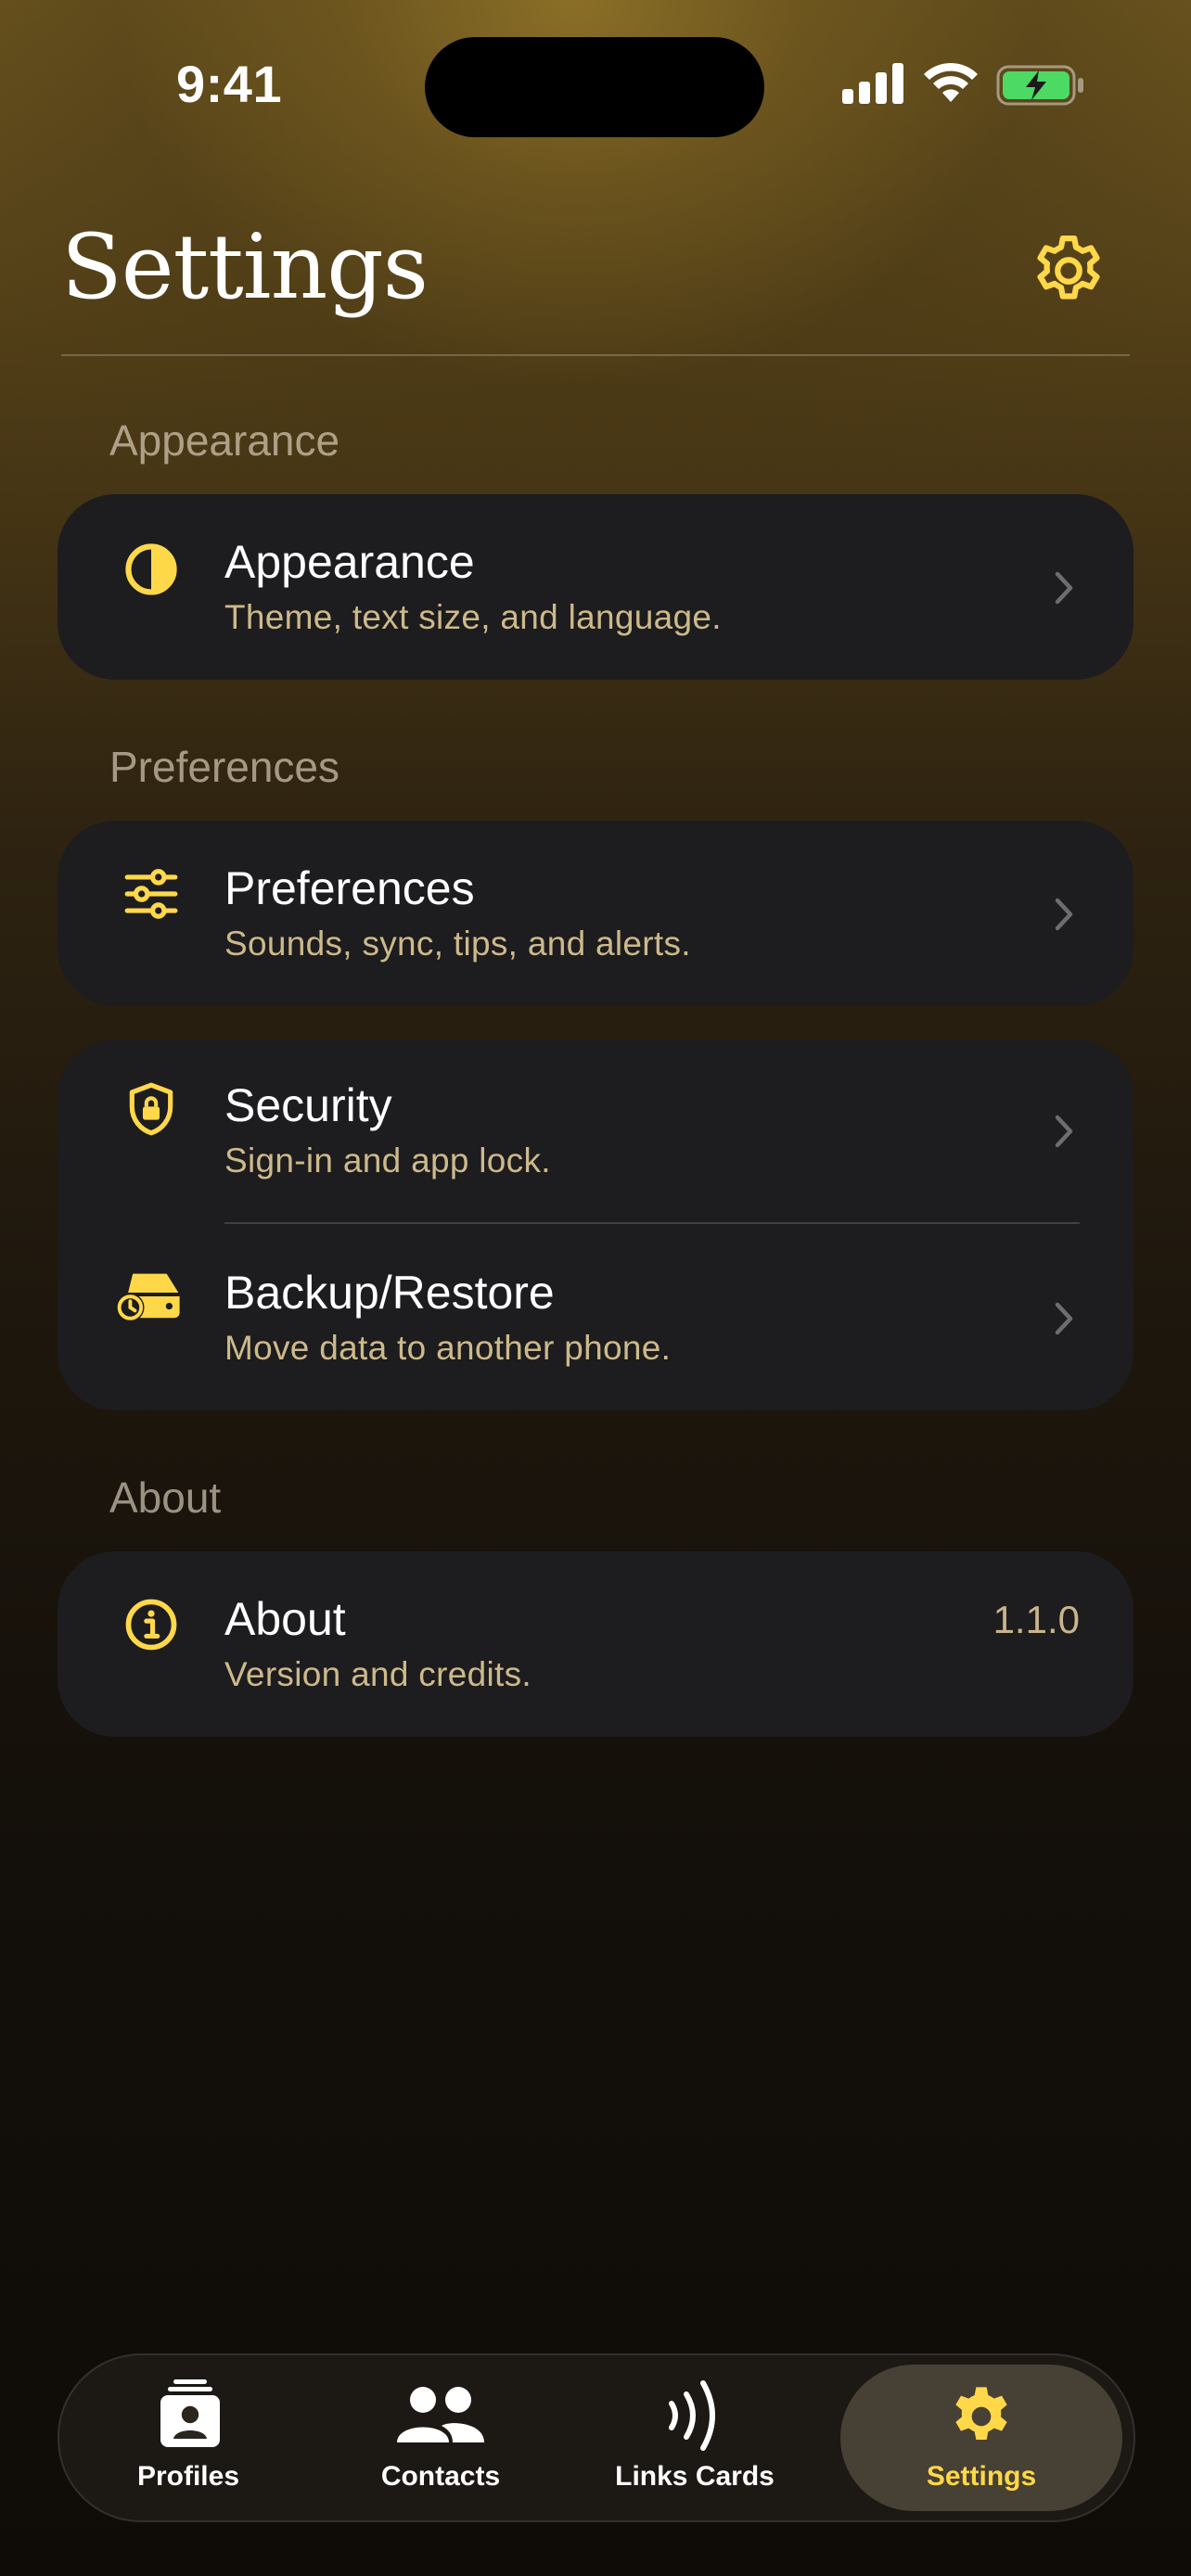 The image size is (1191, 2576). I want to click on about-card: About Version and credits. 1.1.0, so click(595, 1644).